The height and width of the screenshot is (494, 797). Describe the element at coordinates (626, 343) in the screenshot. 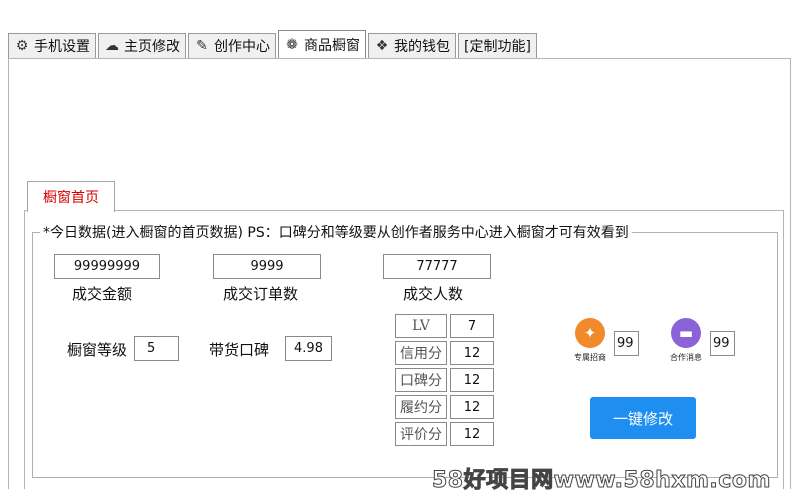

I see `exclusive-recruitment-count-field: 99` at that location.